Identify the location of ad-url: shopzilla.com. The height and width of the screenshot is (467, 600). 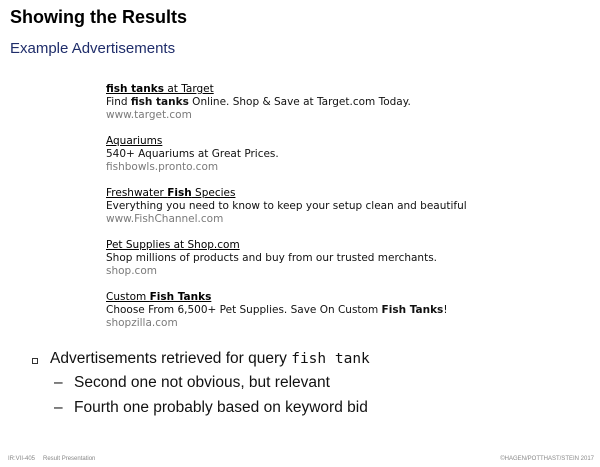
(142, 323).